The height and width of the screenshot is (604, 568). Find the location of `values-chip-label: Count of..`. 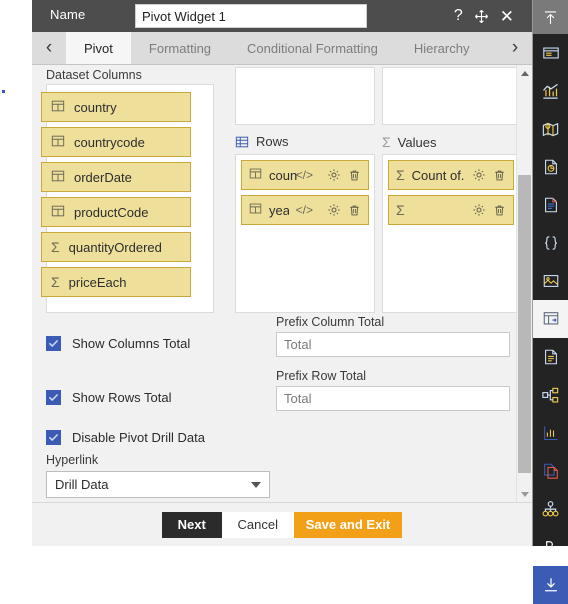

values-chip-label: Count of.. is located at coordinates (437, 175).